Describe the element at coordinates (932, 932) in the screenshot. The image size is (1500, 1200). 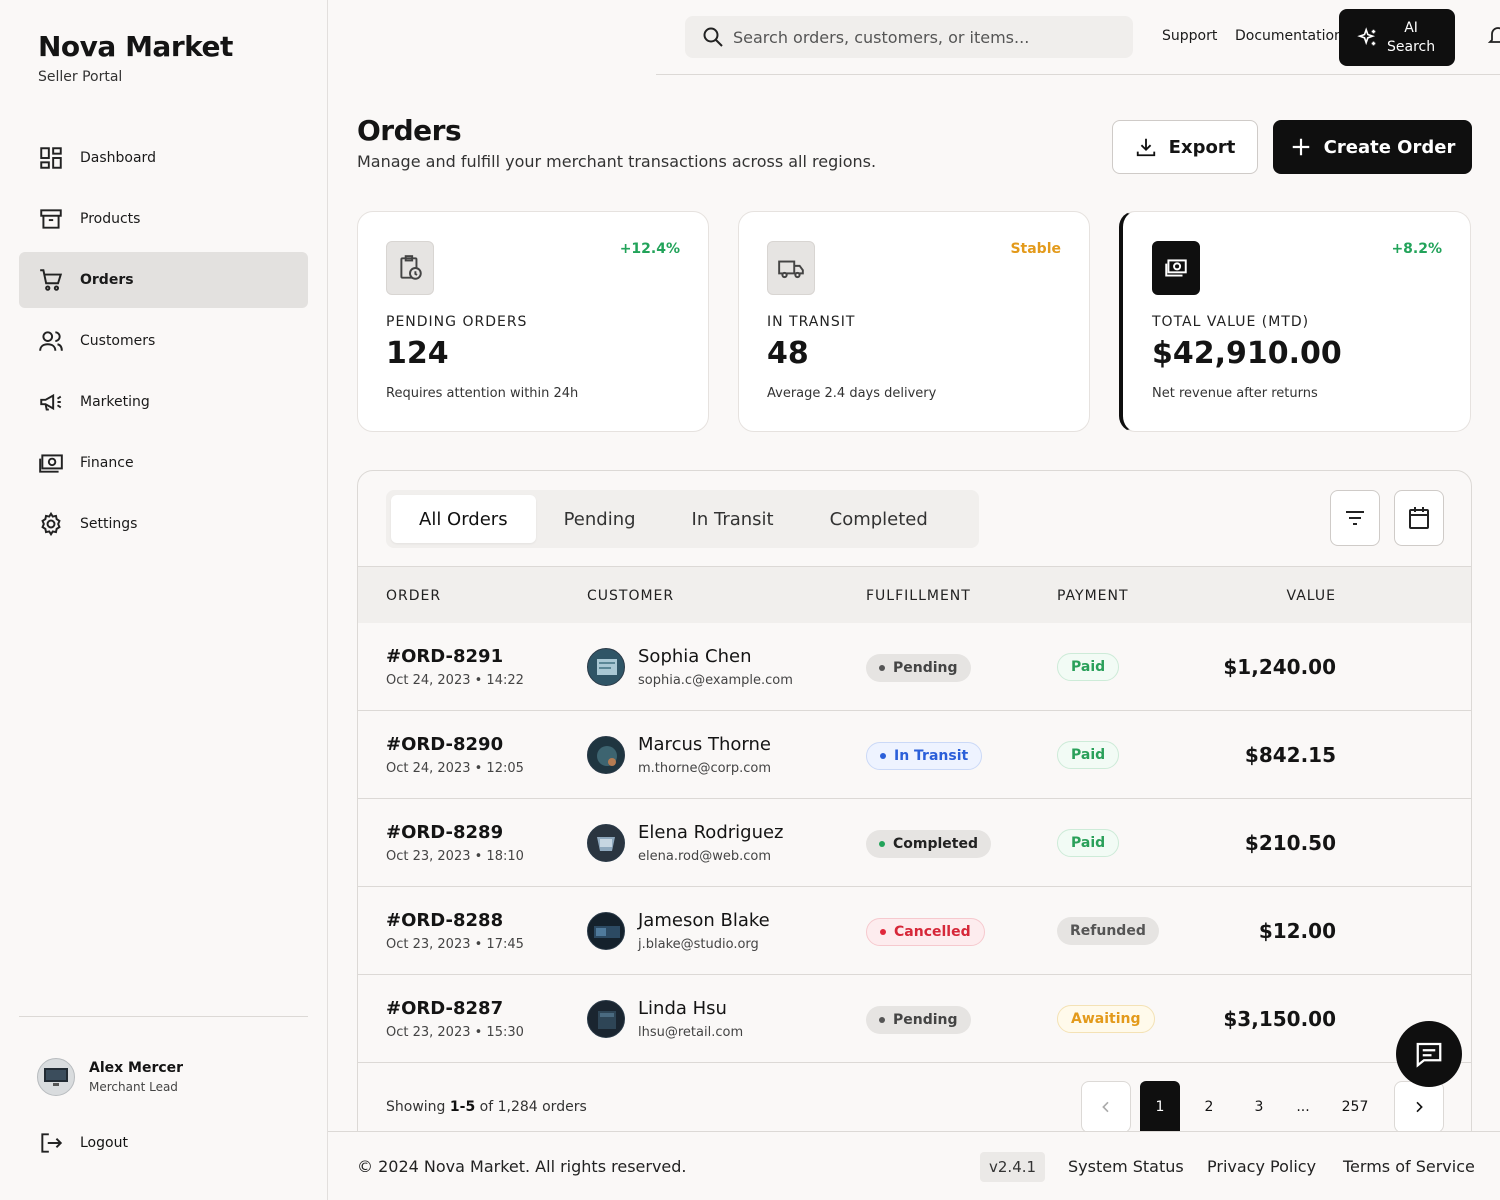
I see `fulfillment-status-text: Cancelled` at that location.